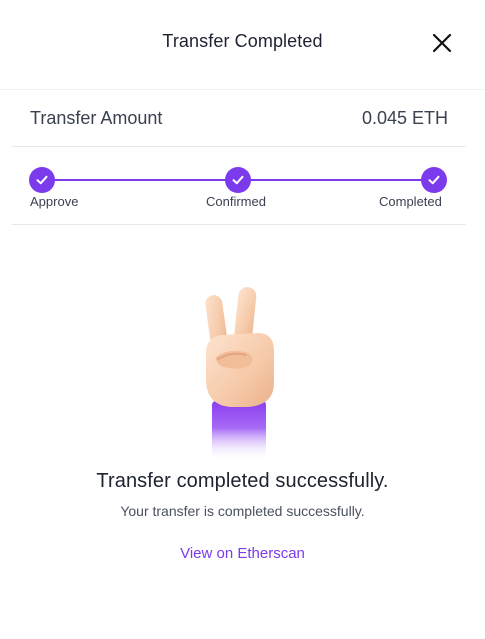 This screenshot has width=485, height=639. I want to click on transfer-amount-value: 0.045 ETH, so click(404, 118).